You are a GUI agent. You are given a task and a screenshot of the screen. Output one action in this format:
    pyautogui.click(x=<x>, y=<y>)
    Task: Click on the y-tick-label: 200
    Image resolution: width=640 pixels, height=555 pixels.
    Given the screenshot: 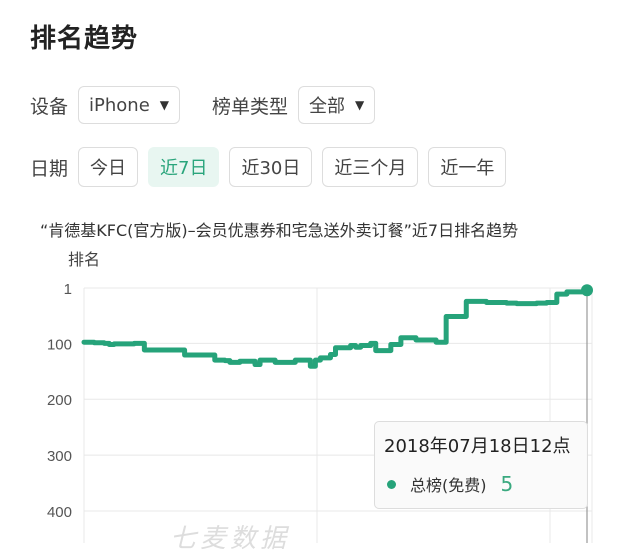 What is the action you would take?
    pyautogui.click(x=59, y=400)
    